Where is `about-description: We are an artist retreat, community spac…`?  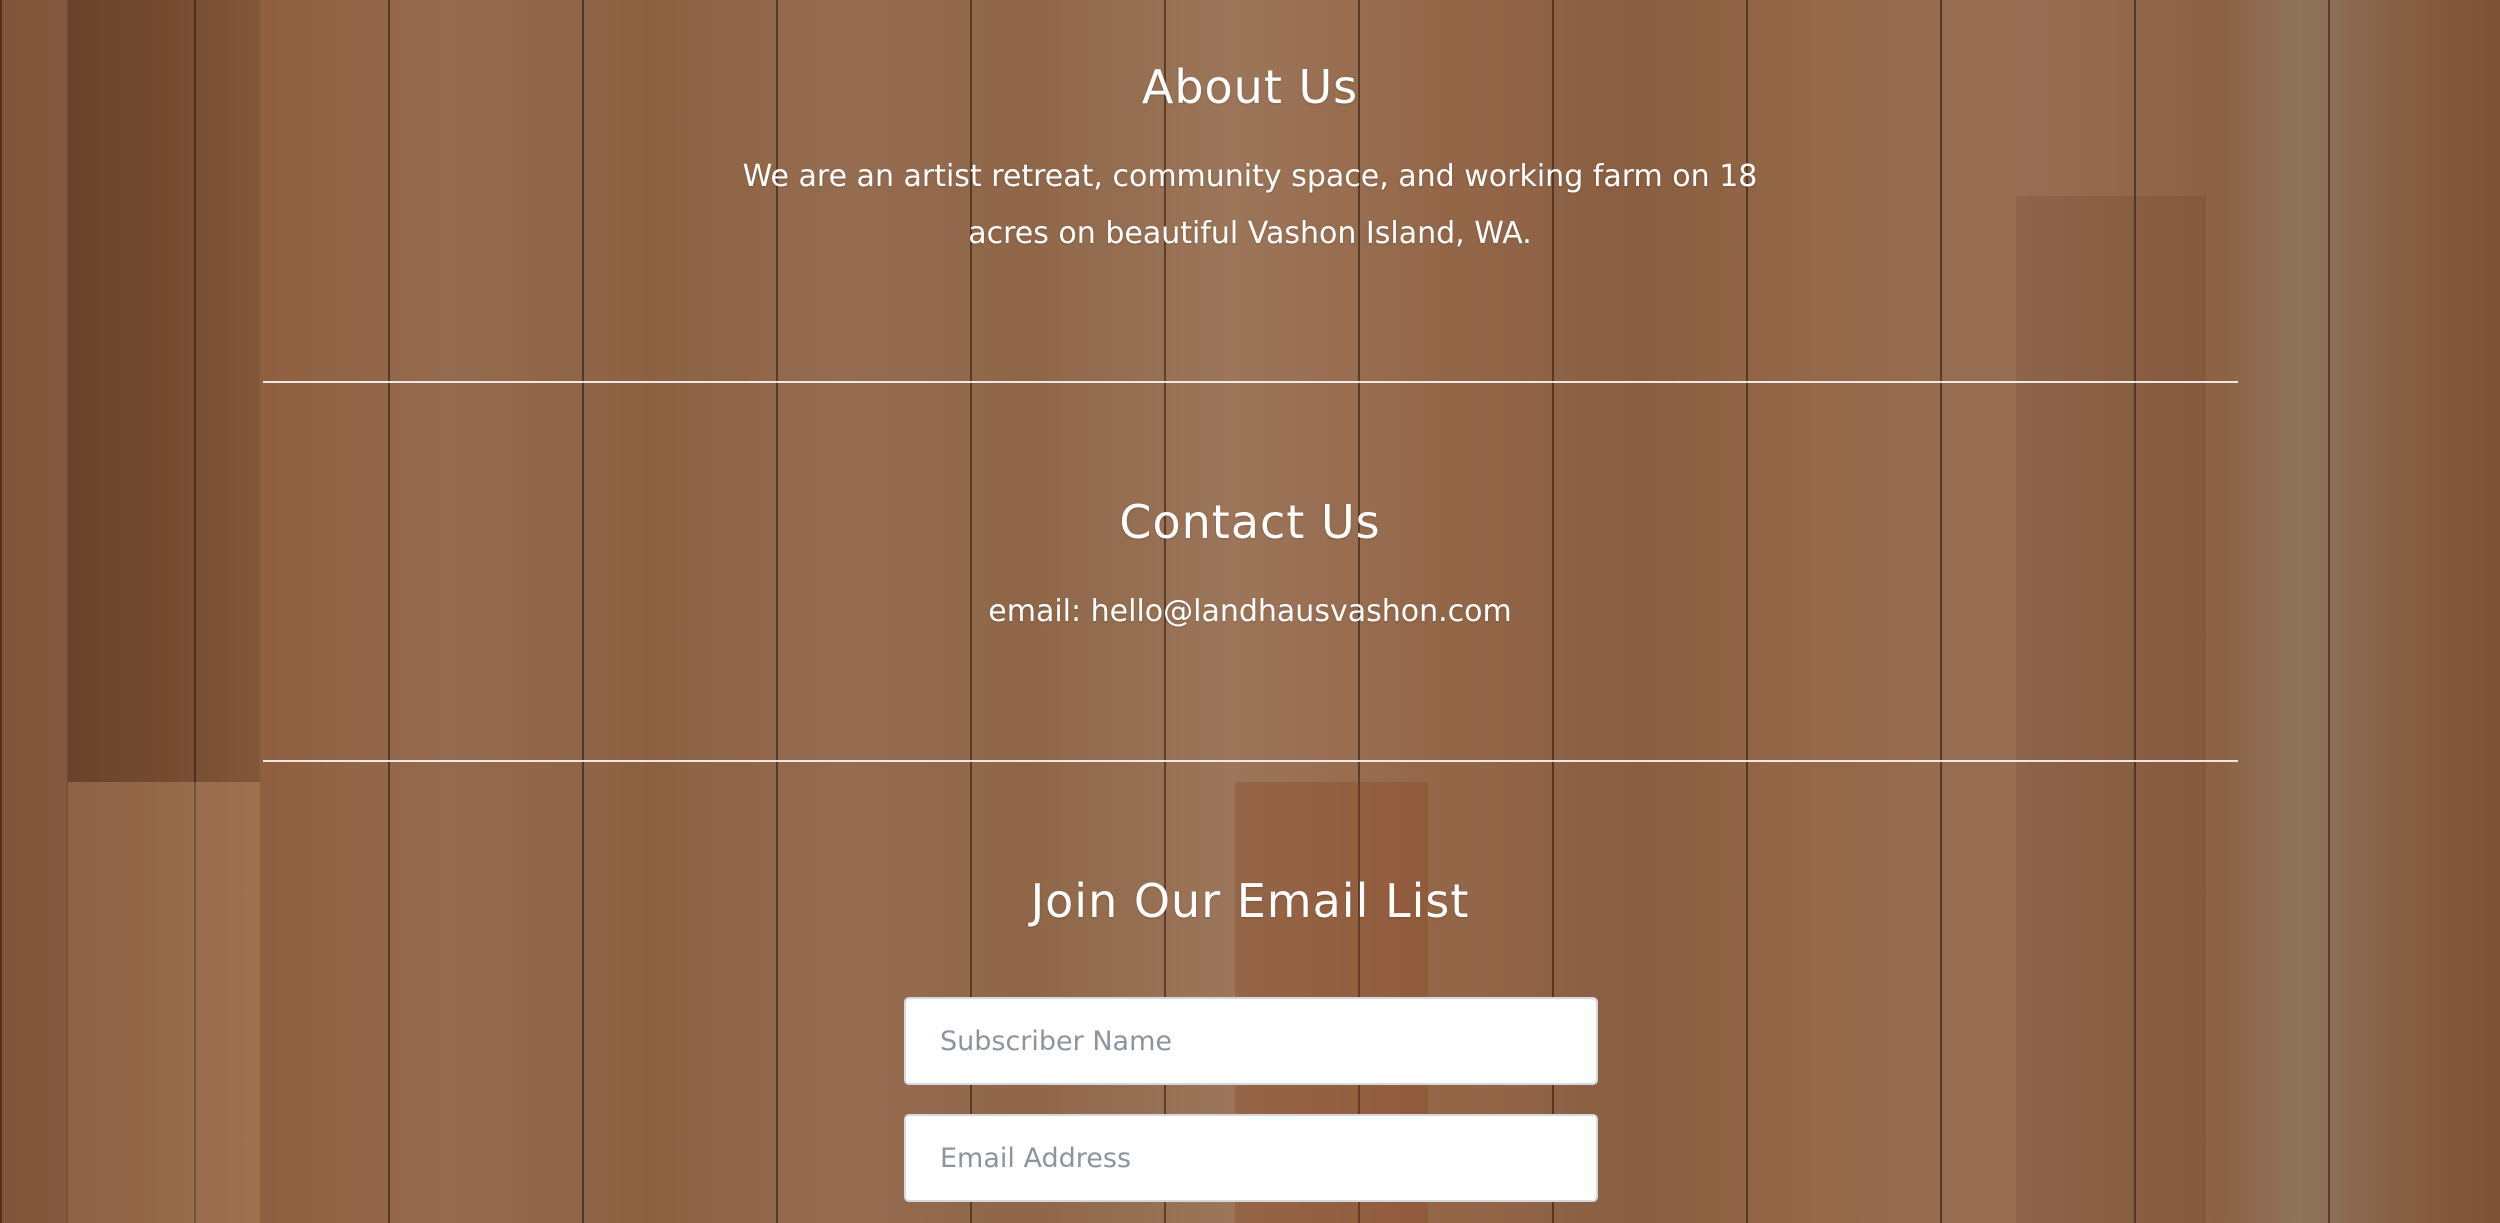 about-description: We are an artist retreat, community spac… is located at coordinates (1250, 205).